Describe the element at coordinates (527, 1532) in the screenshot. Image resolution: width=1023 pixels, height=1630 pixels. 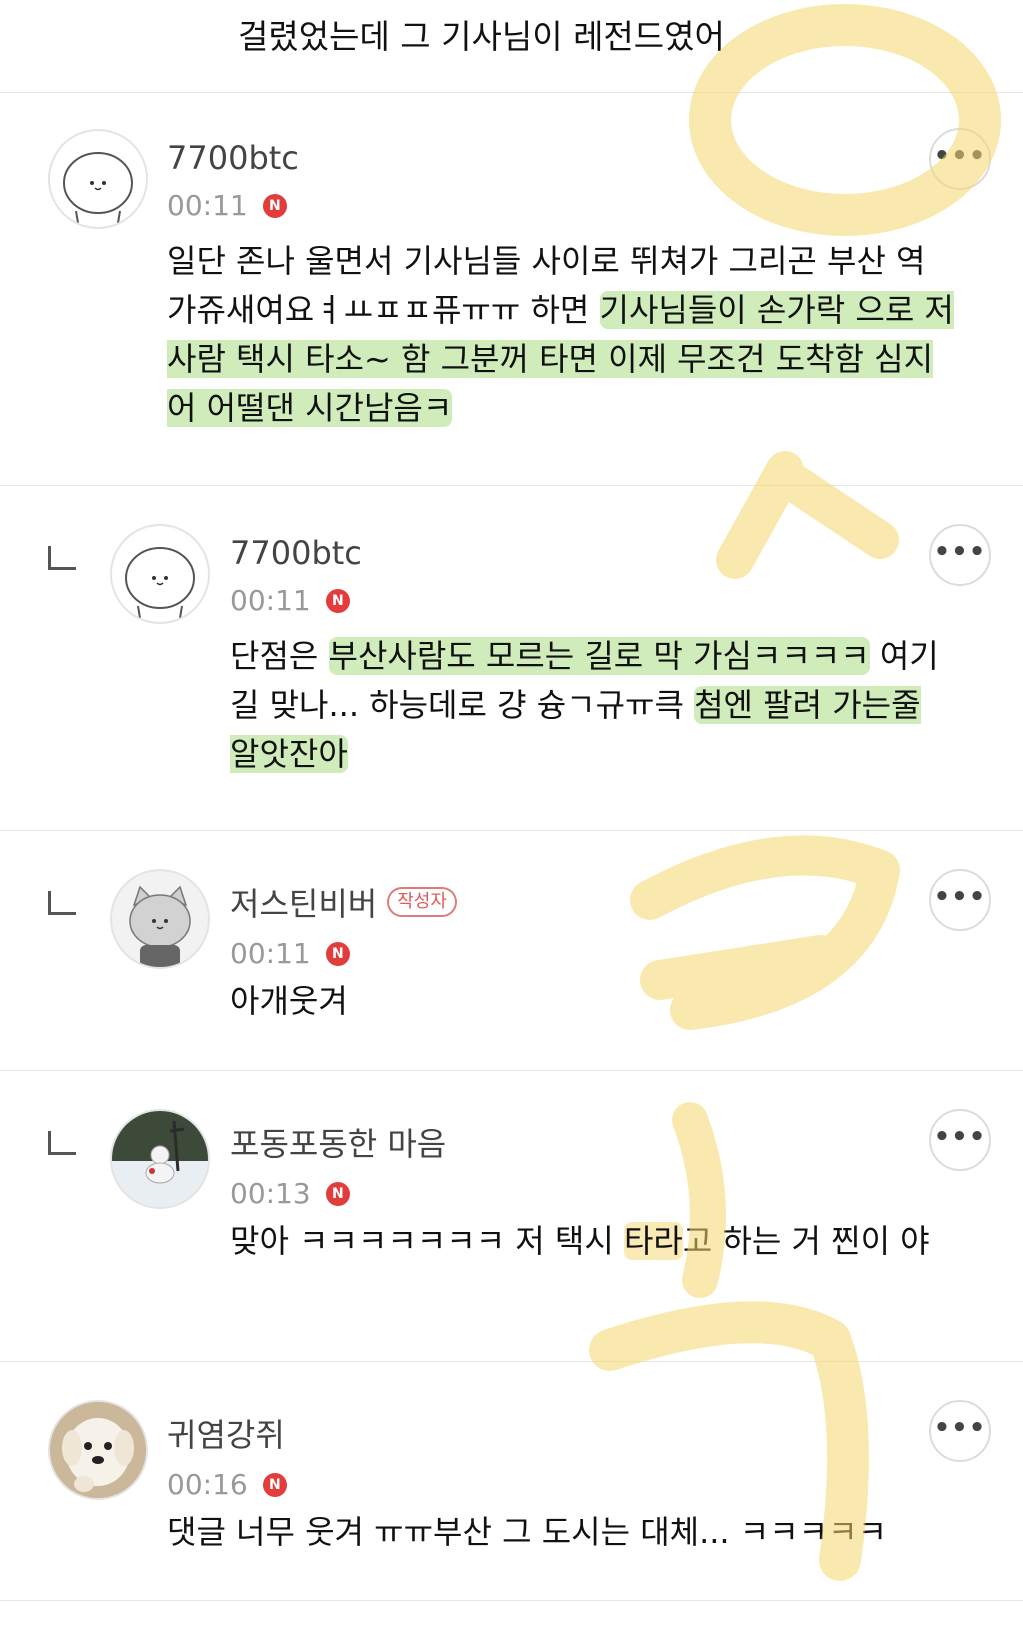
I see `comment-body: 댓글 너무 웃겨 ㅠㅠ부산 그 도시는 대체... ㅋㅋㅋㅋㅋ` at that location.